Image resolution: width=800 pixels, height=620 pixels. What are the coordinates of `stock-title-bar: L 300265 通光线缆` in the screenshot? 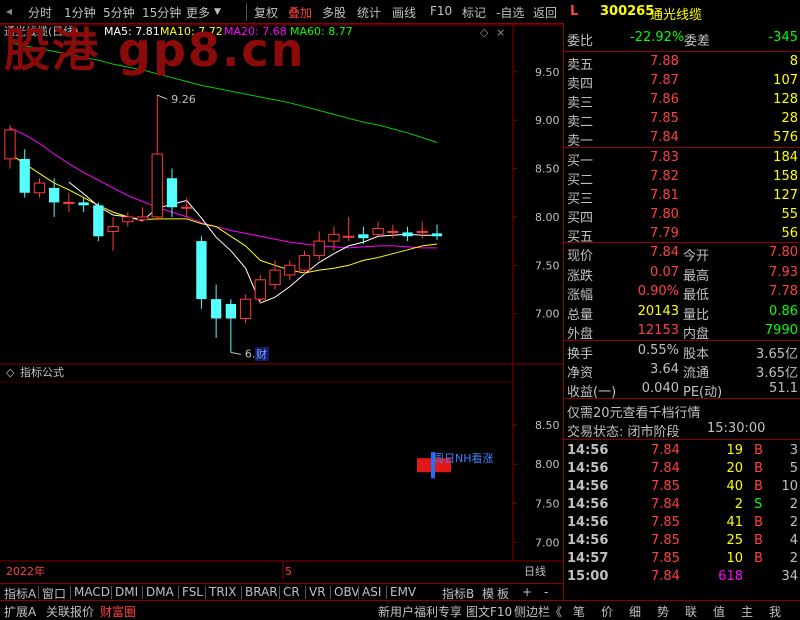 It's located at (682, 12).